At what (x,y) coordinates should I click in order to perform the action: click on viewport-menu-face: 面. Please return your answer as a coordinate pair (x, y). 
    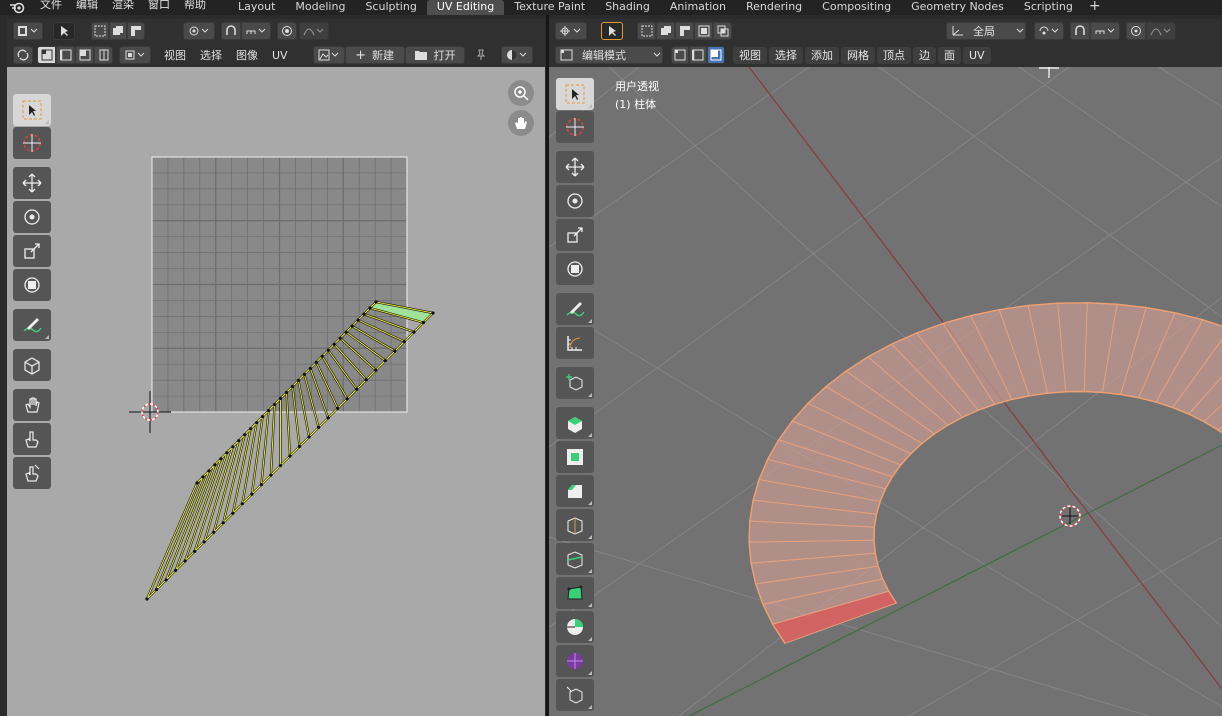
    Looking at the image, I should click on (949, 55).